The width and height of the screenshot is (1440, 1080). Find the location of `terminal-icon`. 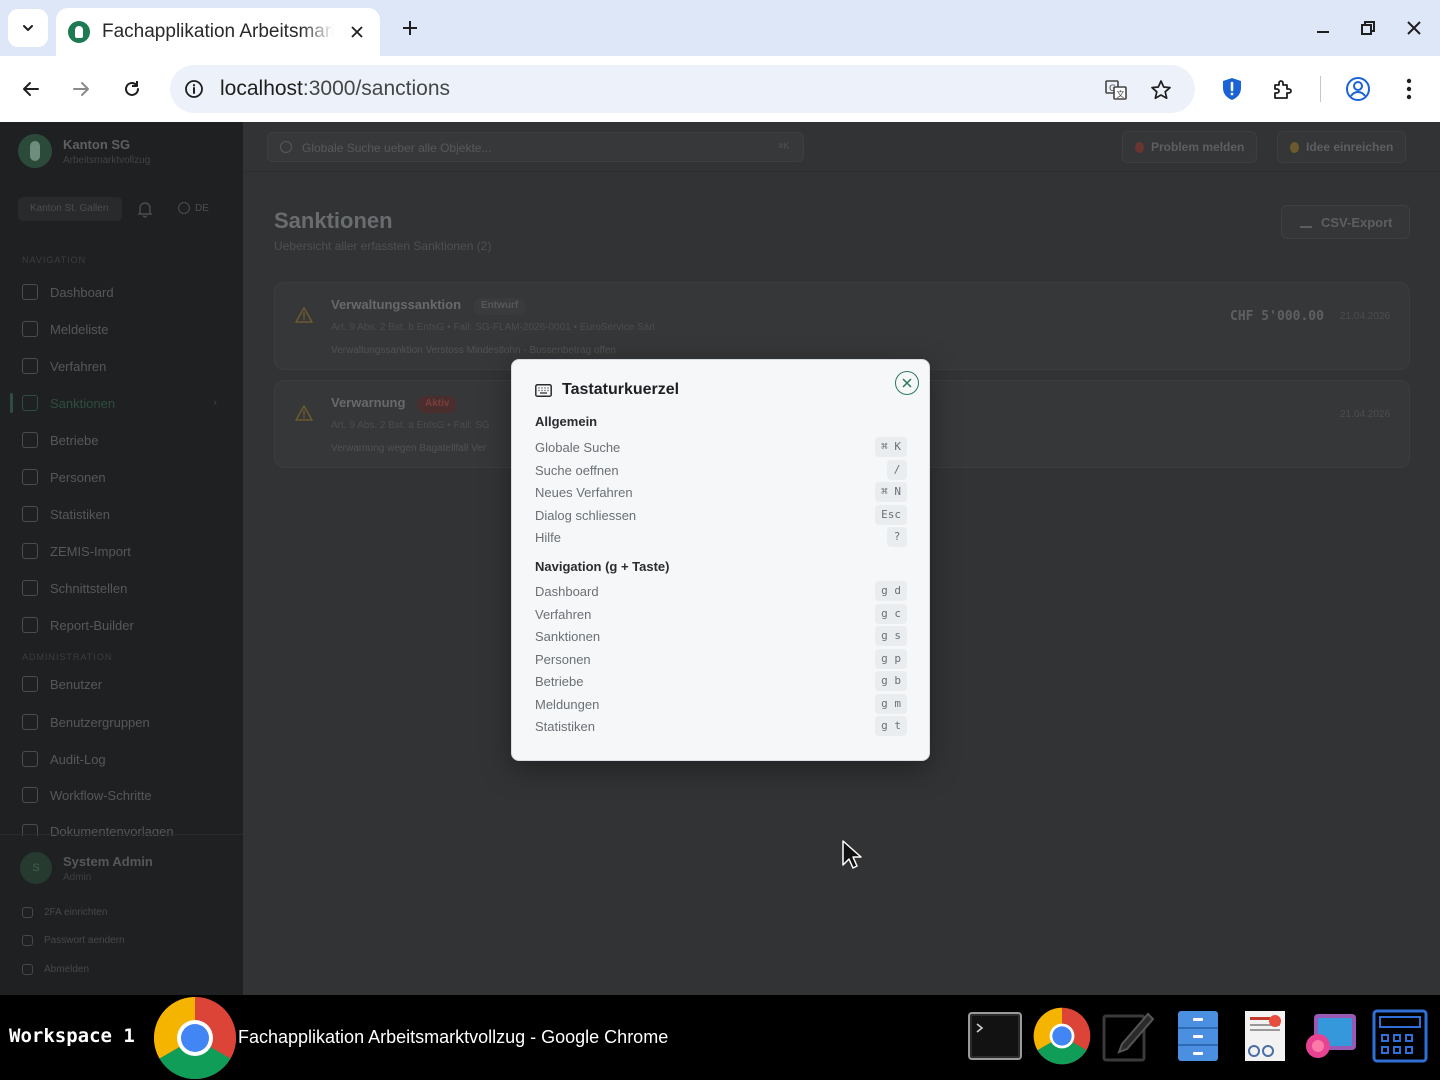

terminal-icon is located at coordinates (995, 1036).